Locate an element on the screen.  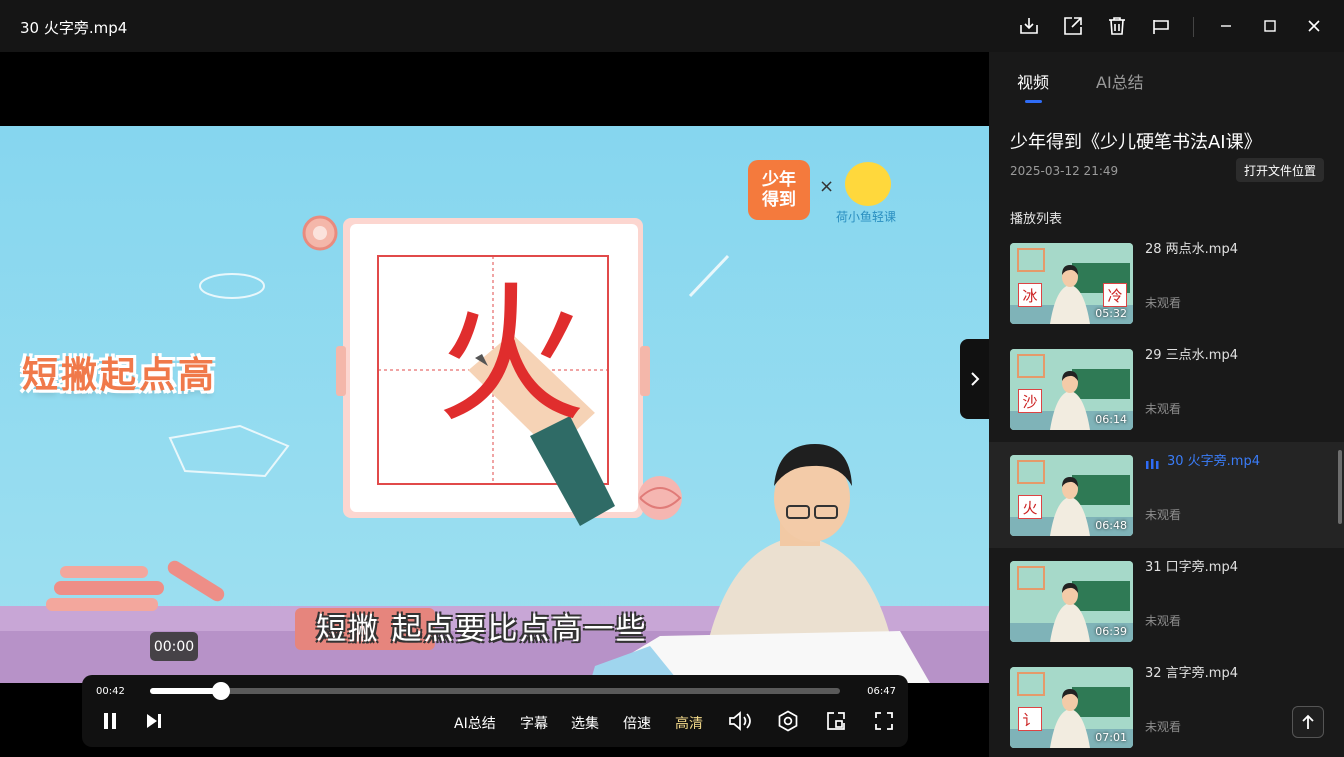
thumbnail-character: 冷 is located at coordinates (1115, 295).